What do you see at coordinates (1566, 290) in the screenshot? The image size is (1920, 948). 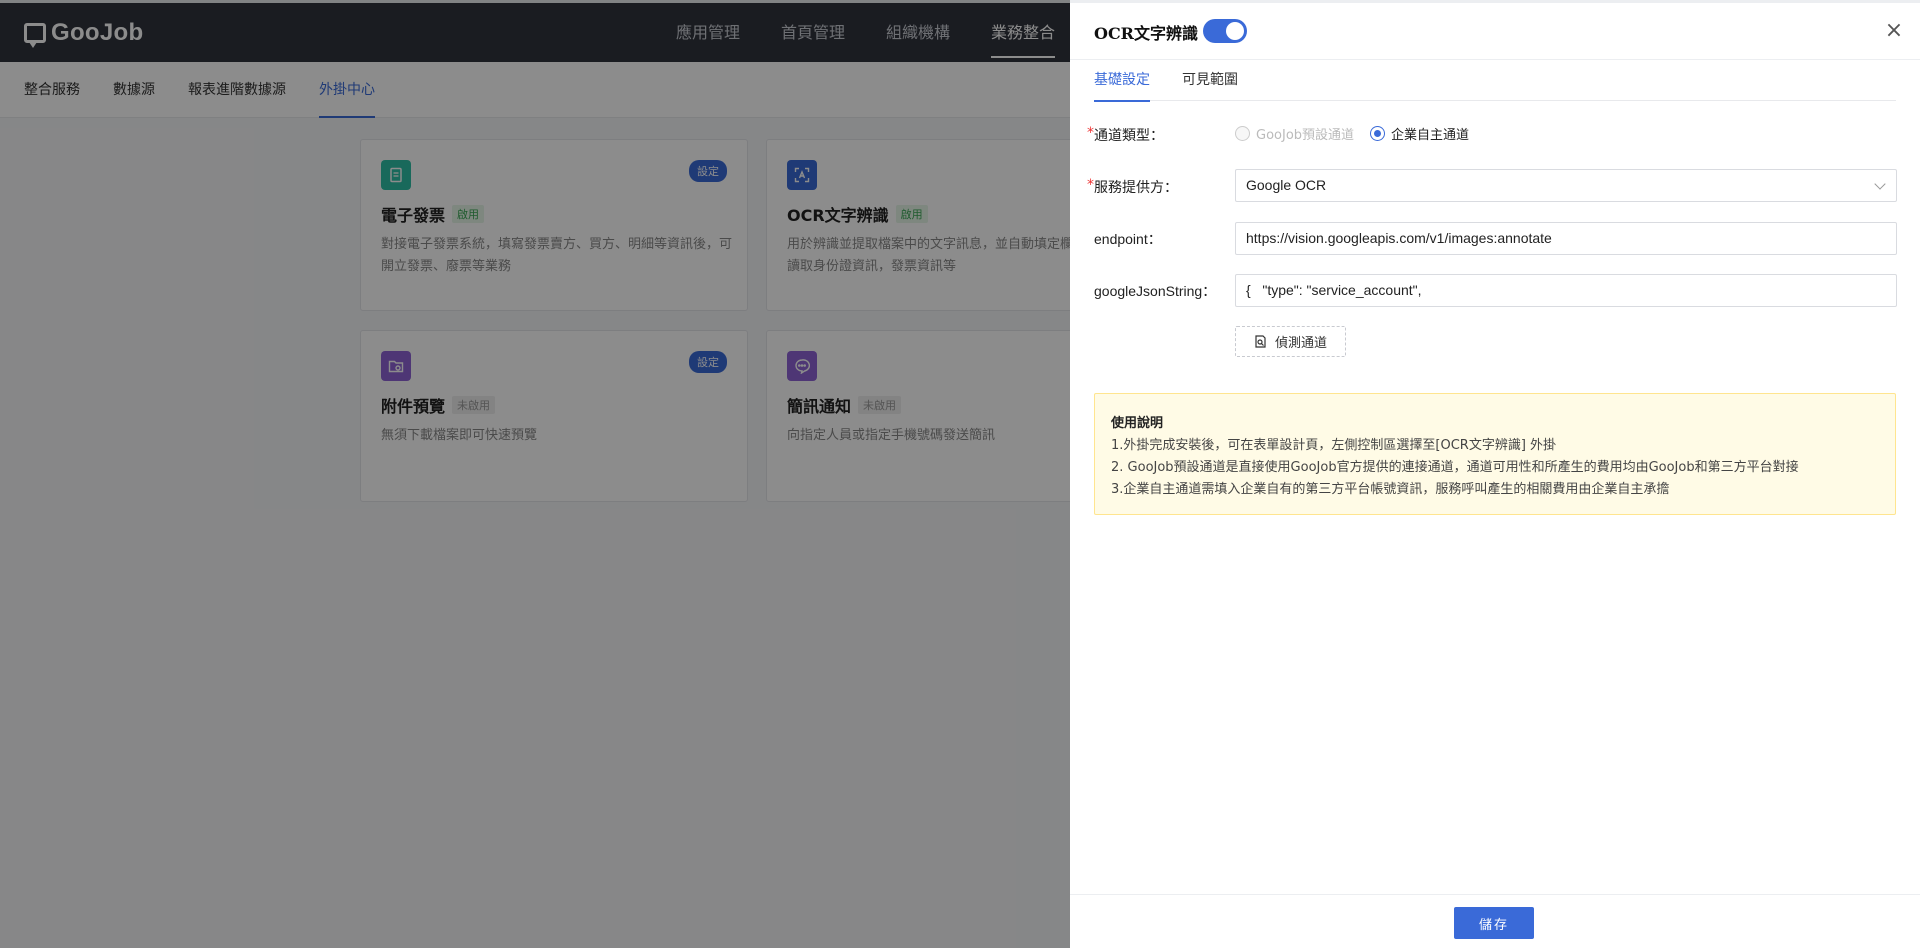 I see `google-json-input: { "type": "service_account",` at bounding box center [1566, 290].